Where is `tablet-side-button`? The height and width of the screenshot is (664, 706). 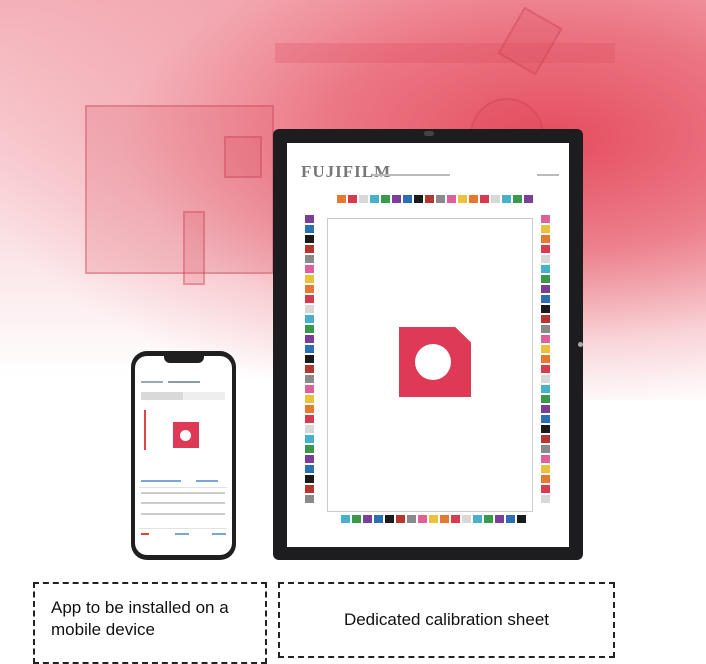
tablet-side-button is located at coordinates (580, 344).